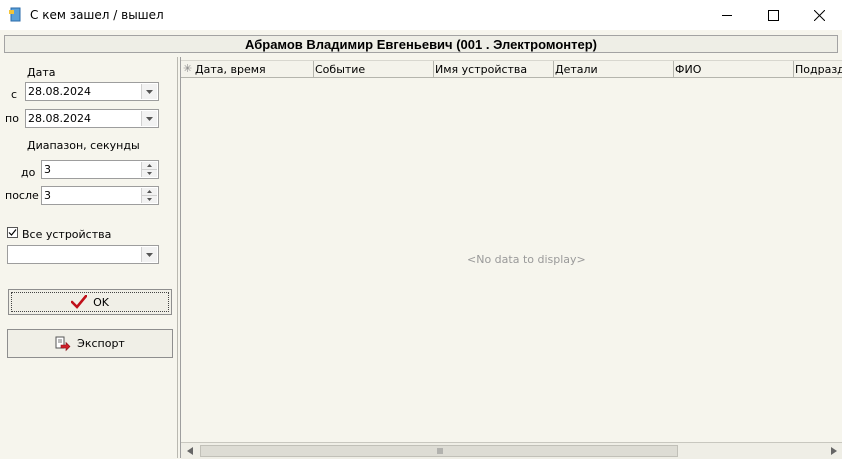  I want to click on grid-options-icon: ✳, so click(187, 68).